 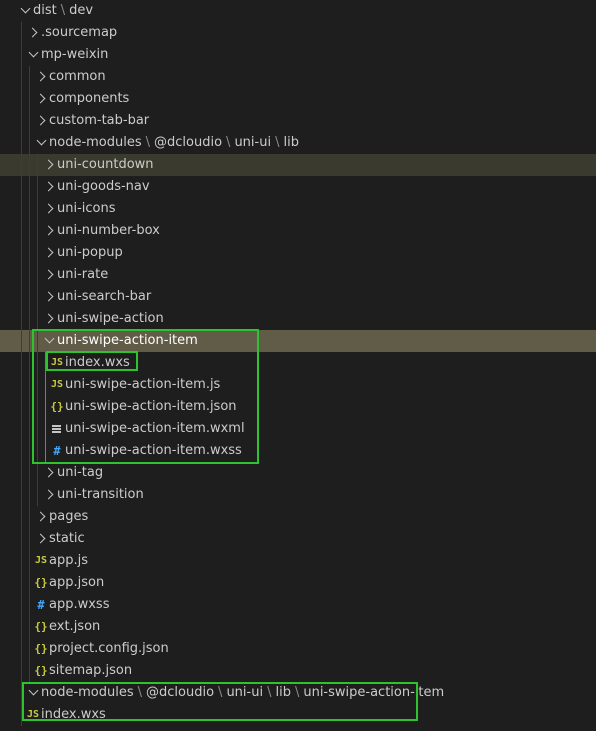 I want to click on row-label: uni-swipe-action-item, so click(x=127, y=340).